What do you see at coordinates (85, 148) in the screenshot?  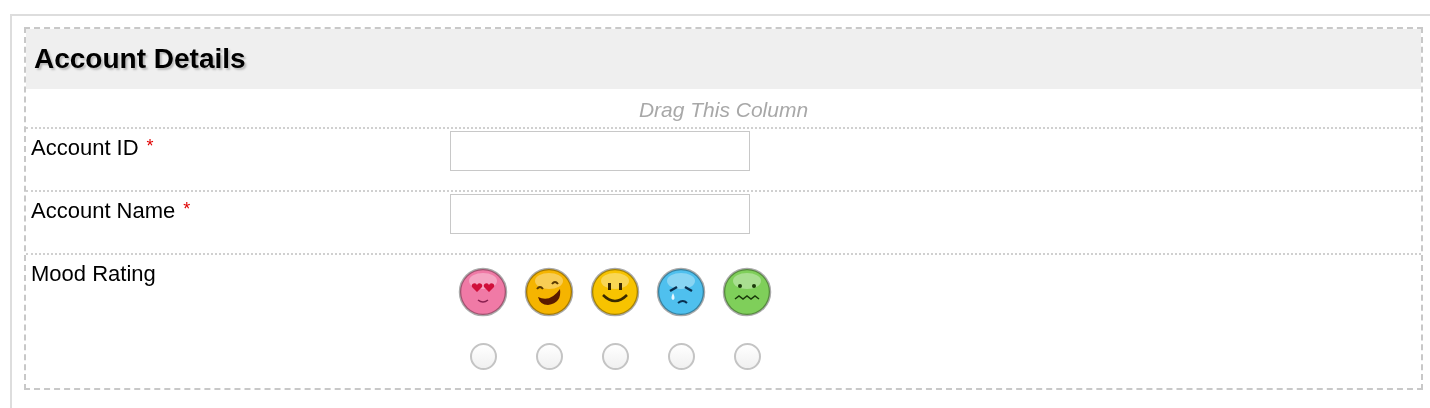 I see `field-label: Account ID` at bounding box center [85, 148].